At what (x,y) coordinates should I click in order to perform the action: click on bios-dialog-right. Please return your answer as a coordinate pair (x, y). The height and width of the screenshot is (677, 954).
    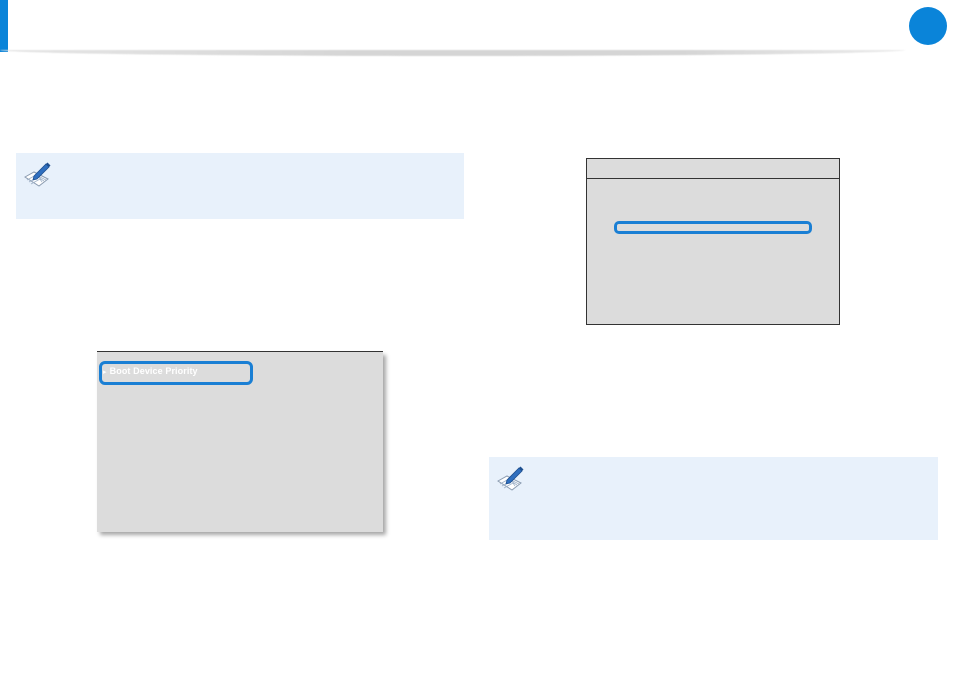
    Looking at the image, I should click on (713, 241).